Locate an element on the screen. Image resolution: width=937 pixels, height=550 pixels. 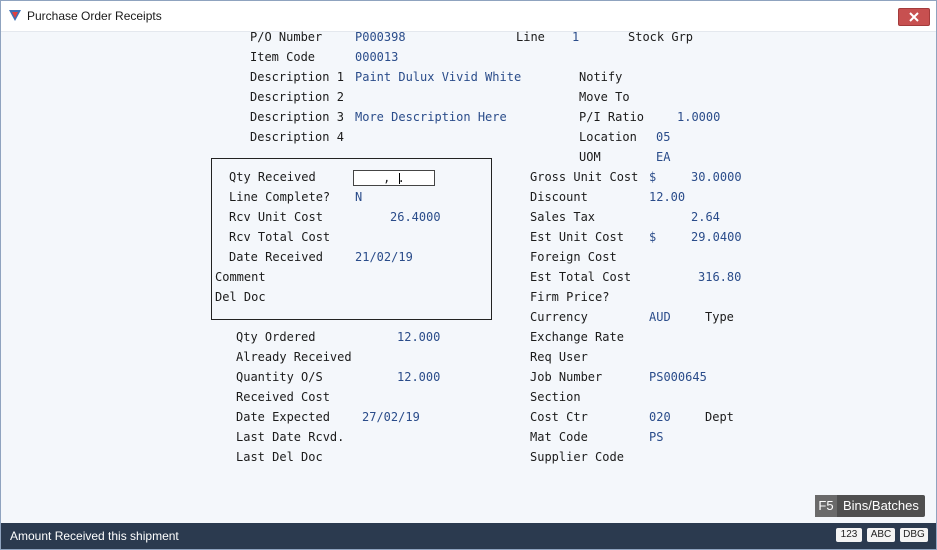
location-value: 05 is located at coordinates (663, 137).